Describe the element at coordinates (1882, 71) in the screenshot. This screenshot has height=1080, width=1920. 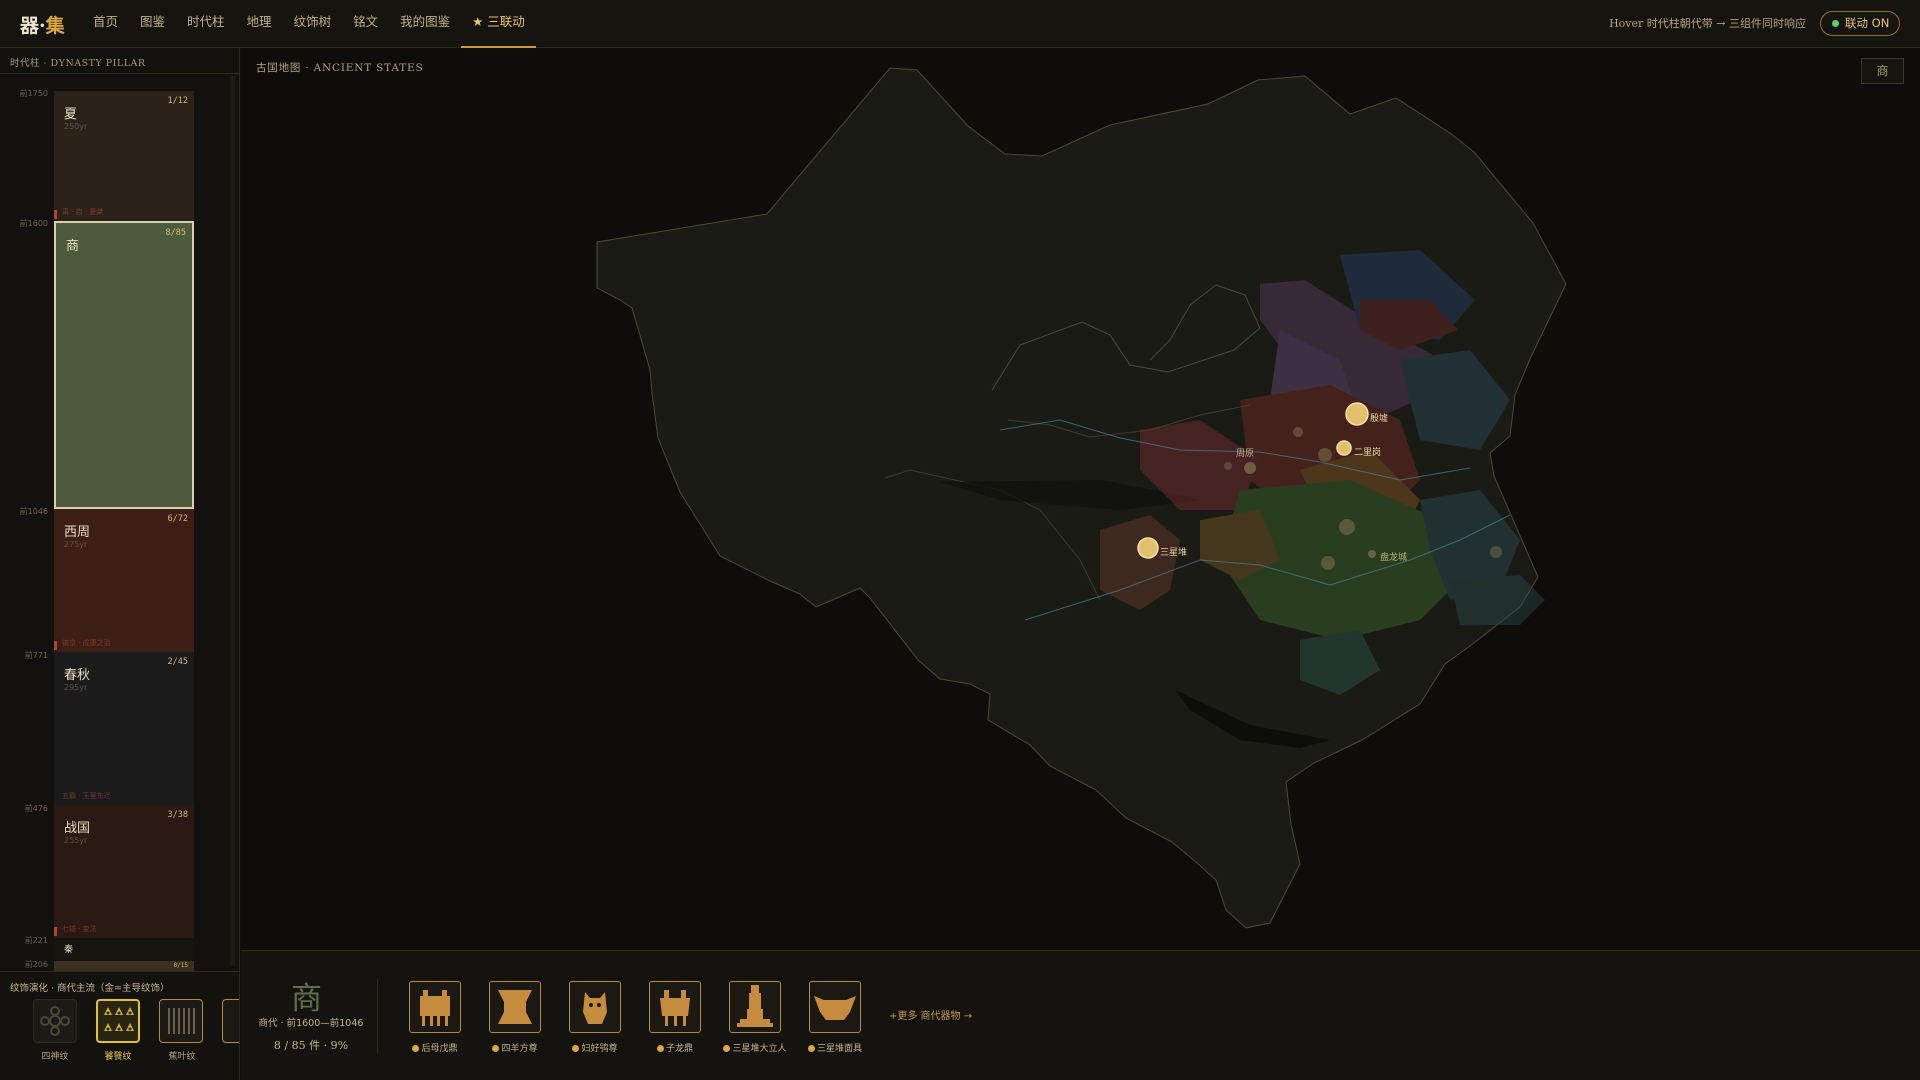
I see `map-dynasty-badge: 商` at that location.